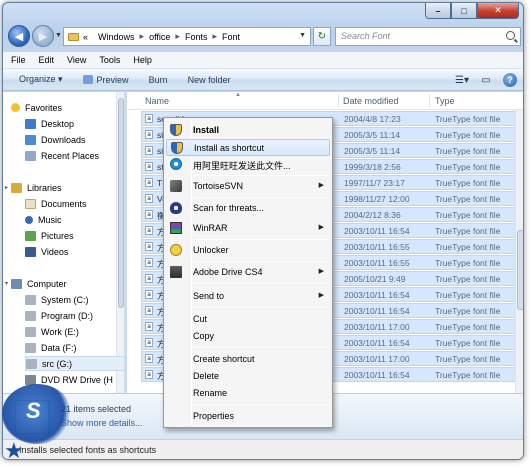 Image resolution: width=530 pixels, height=467 pixels. Describe the element at coordinates (377, 247) in the screenshot. I see `file-date: 2003/10/11 16:55` at that location.